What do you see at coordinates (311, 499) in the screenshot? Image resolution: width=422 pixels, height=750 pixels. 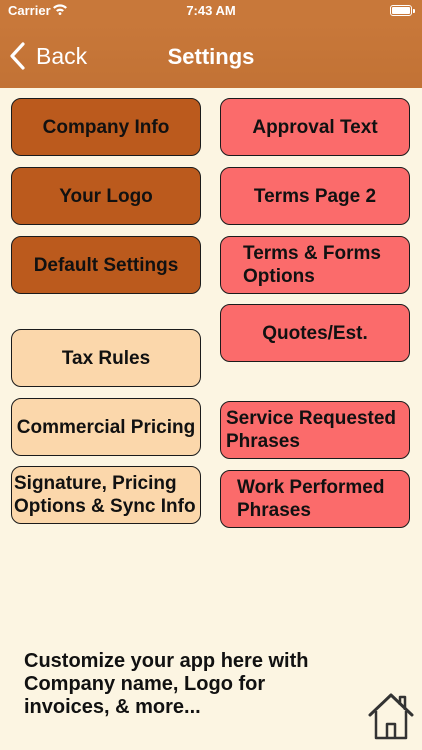 I see `work-performed-phrases-label: Work Performed Phrases` at bounding box center [311, 499].